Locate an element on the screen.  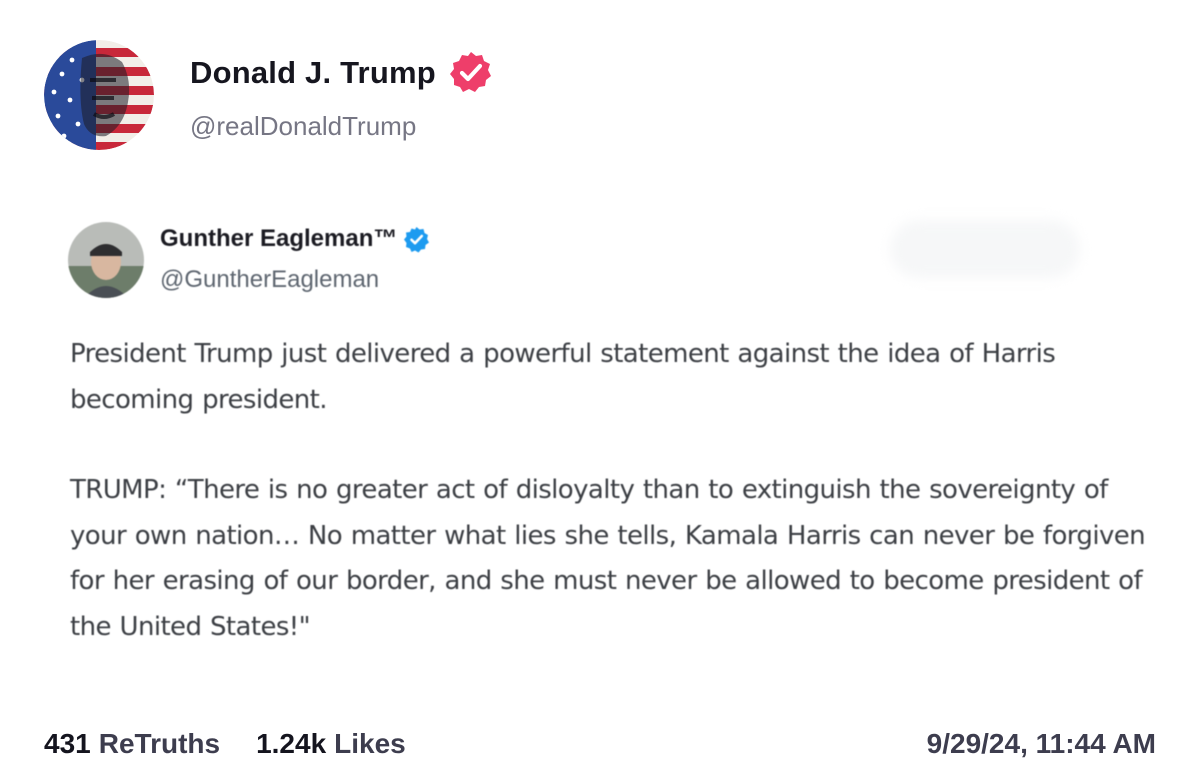
quoted-avatar is located at coordinates (106, 260).